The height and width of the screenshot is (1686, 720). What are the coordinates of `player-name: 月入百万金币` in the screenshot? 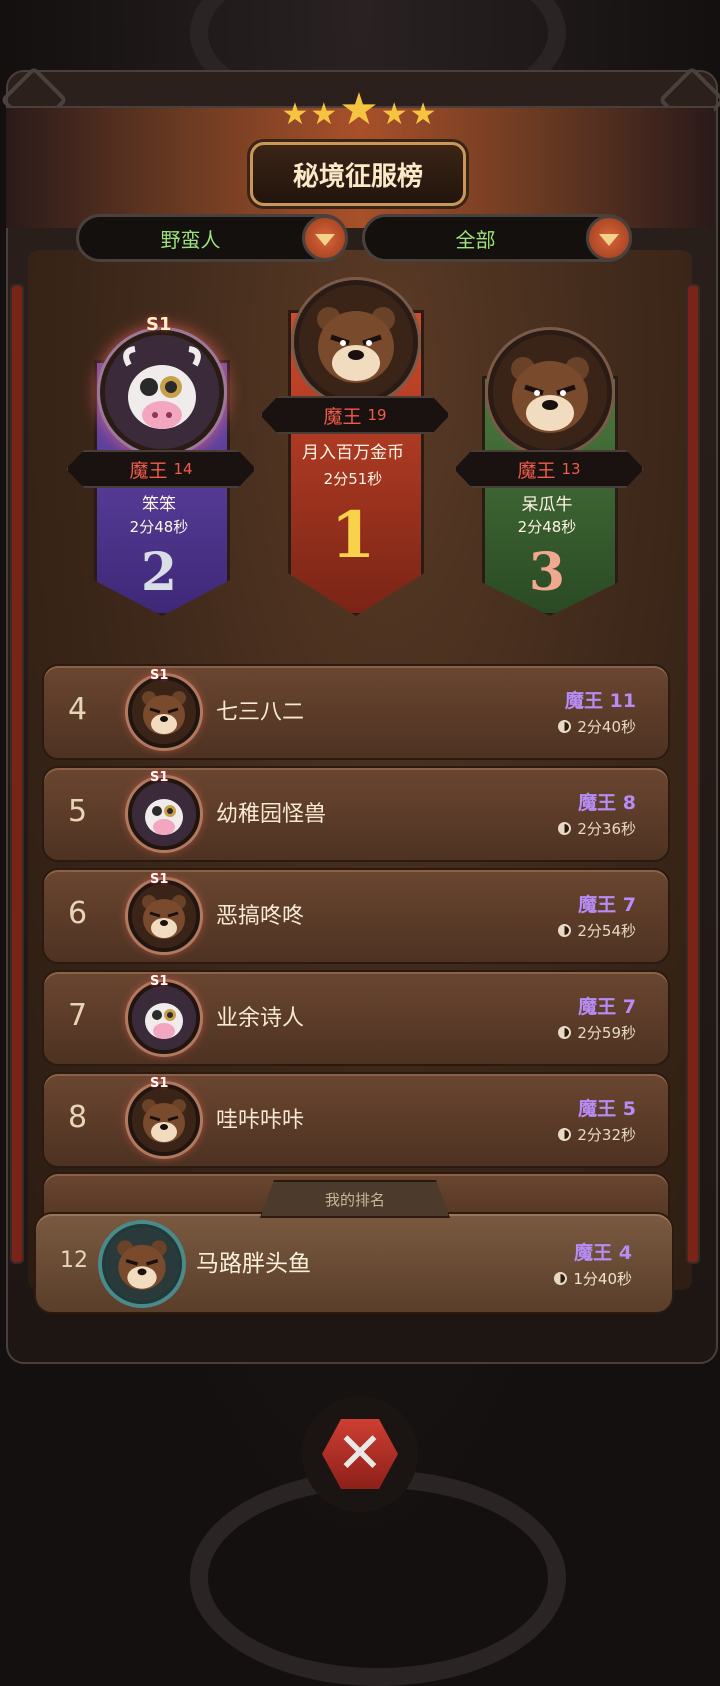 It's located at (353, 453).